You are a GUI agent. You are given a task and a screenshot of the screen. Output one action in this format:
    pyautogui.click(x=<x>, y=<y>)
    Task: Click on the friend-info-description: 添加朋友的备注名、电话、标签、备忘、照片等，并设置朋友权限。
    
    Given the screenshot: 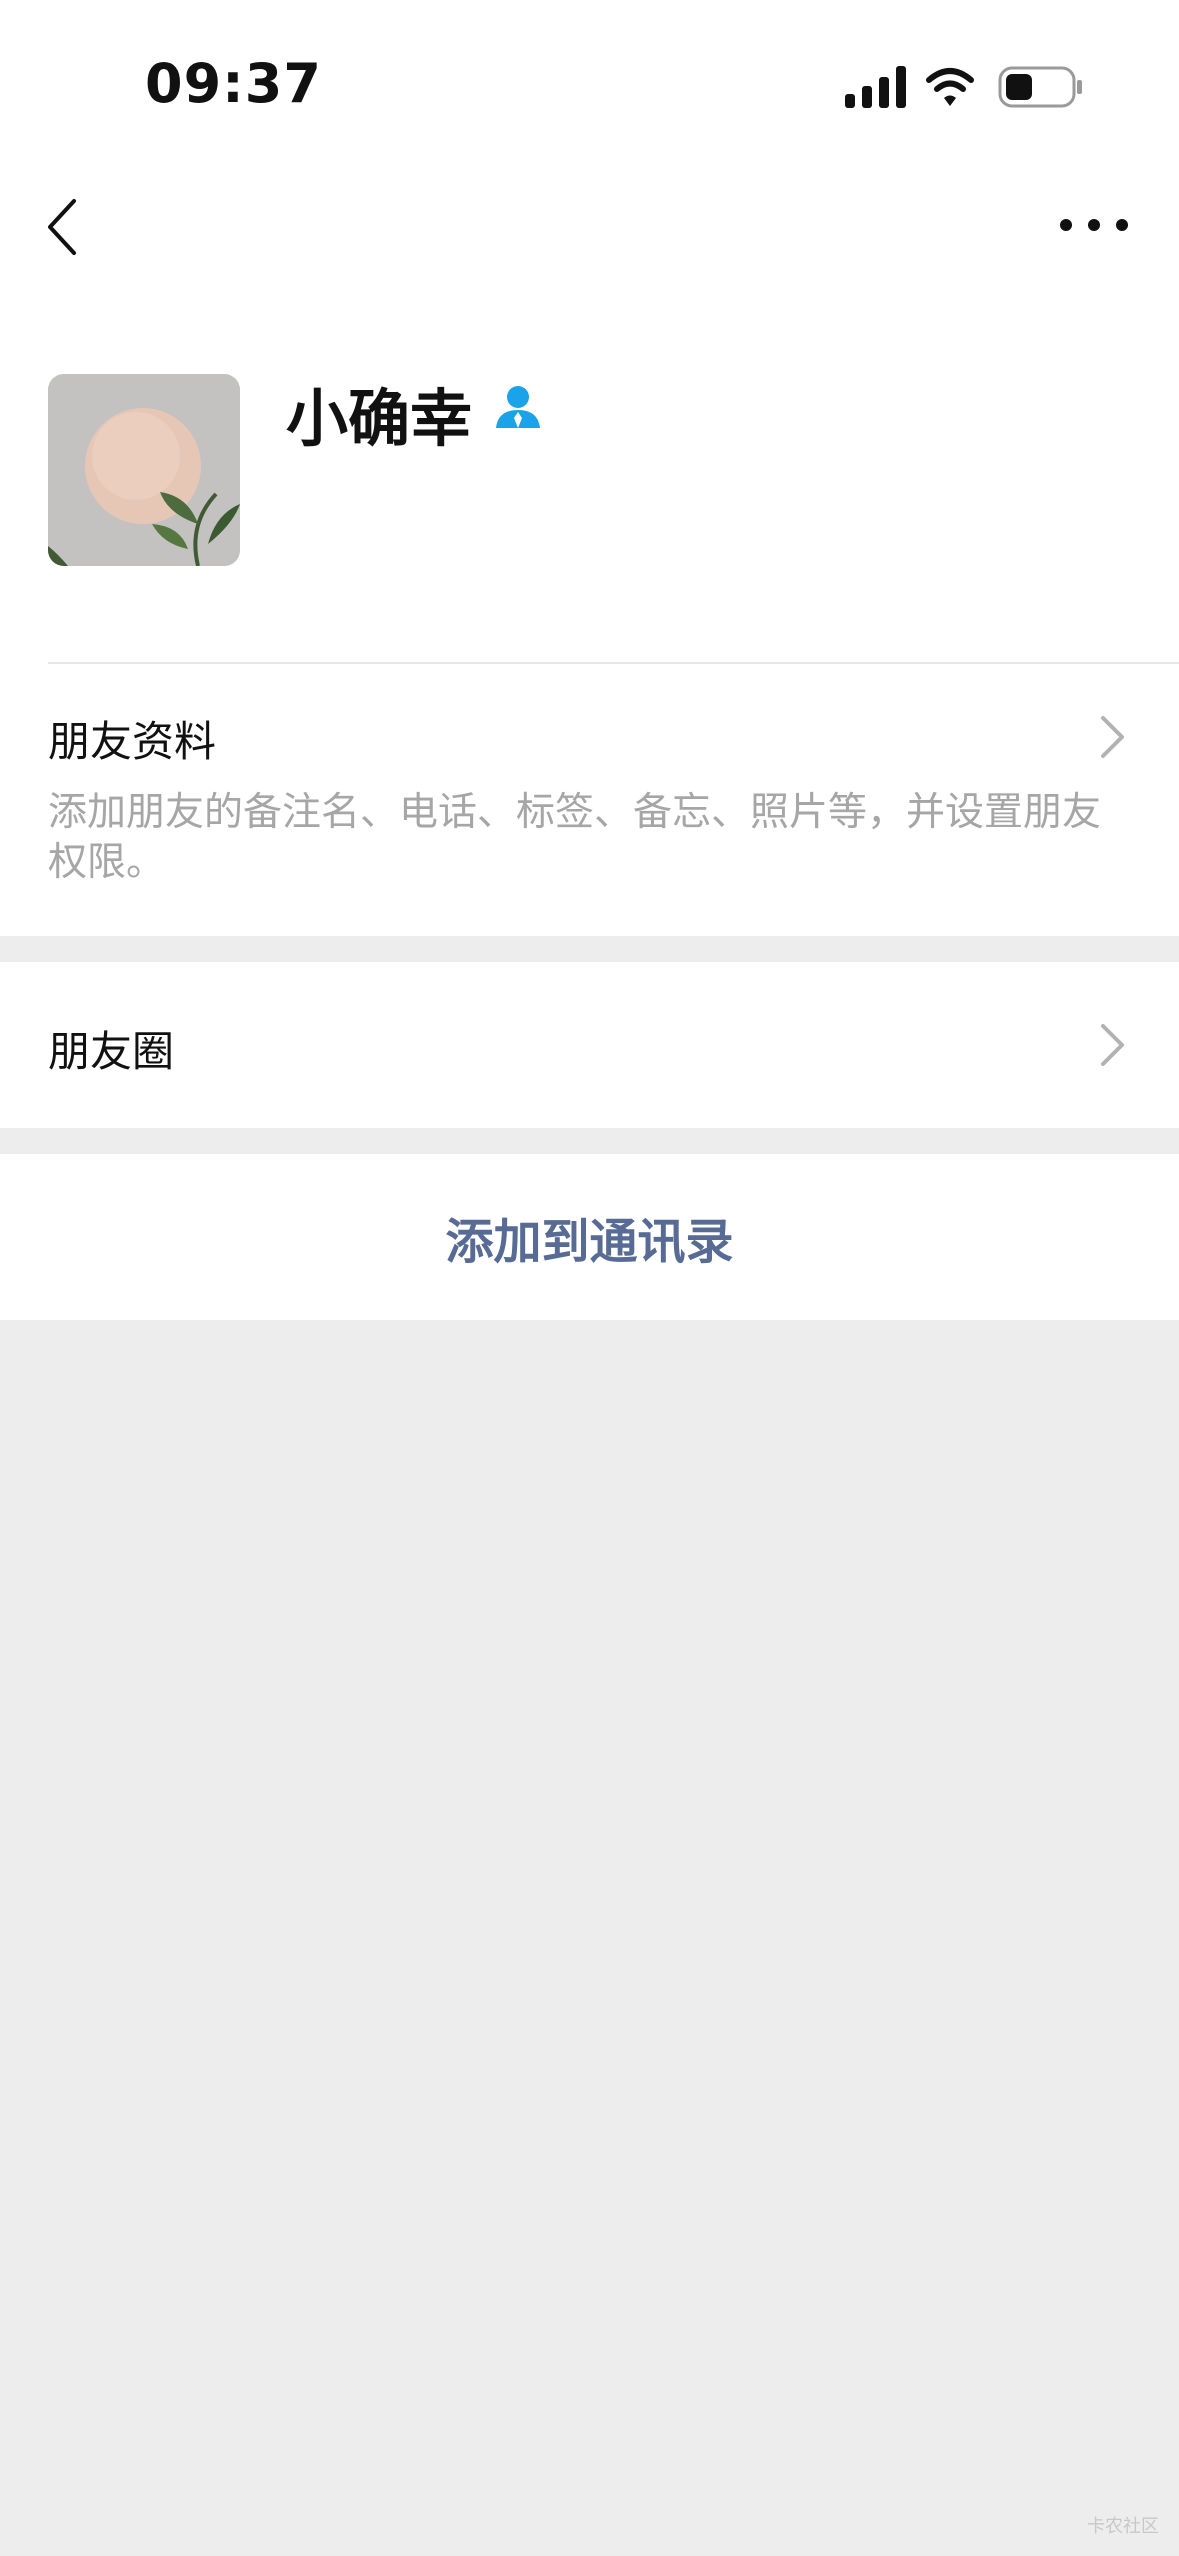 What is the action you would take?
    pyautogui.click(x=575, y=837)
    